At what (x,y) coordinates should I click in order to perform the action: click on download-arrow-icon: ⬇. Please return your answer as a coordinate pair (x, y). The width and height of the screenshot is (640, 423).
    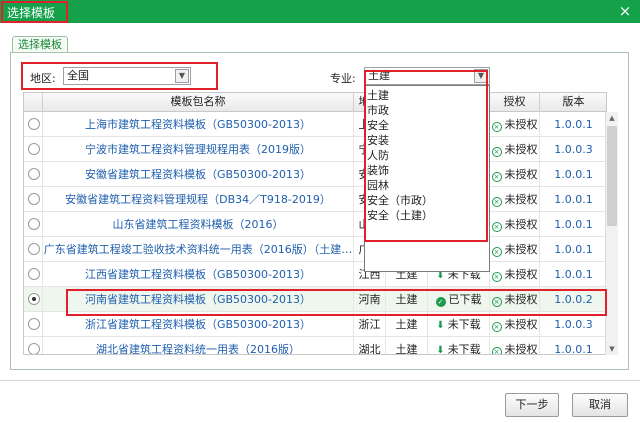
    Looking at the image, I should click on (440, 325).